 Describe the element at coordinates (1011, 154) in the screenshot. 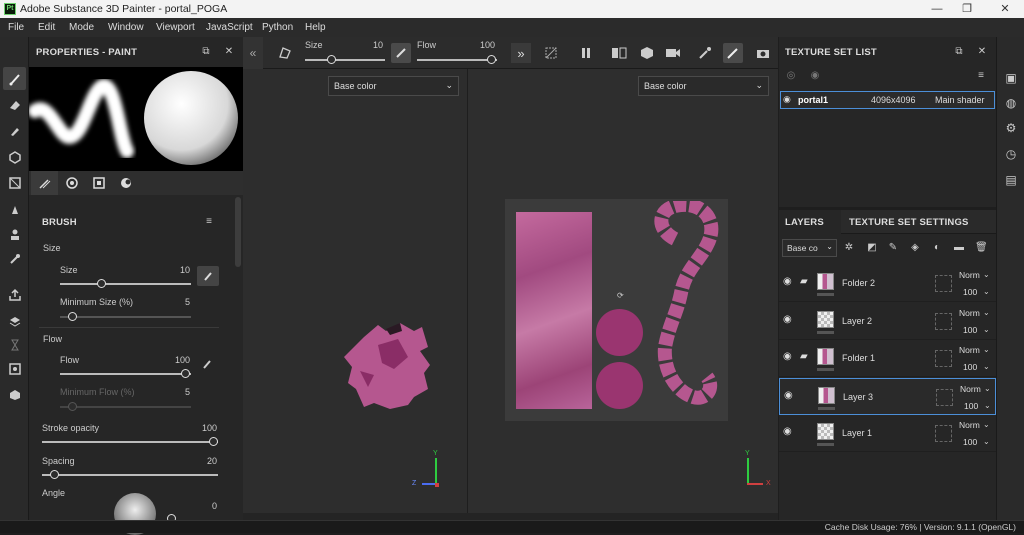

I see `history-icon: ◷` at that location.